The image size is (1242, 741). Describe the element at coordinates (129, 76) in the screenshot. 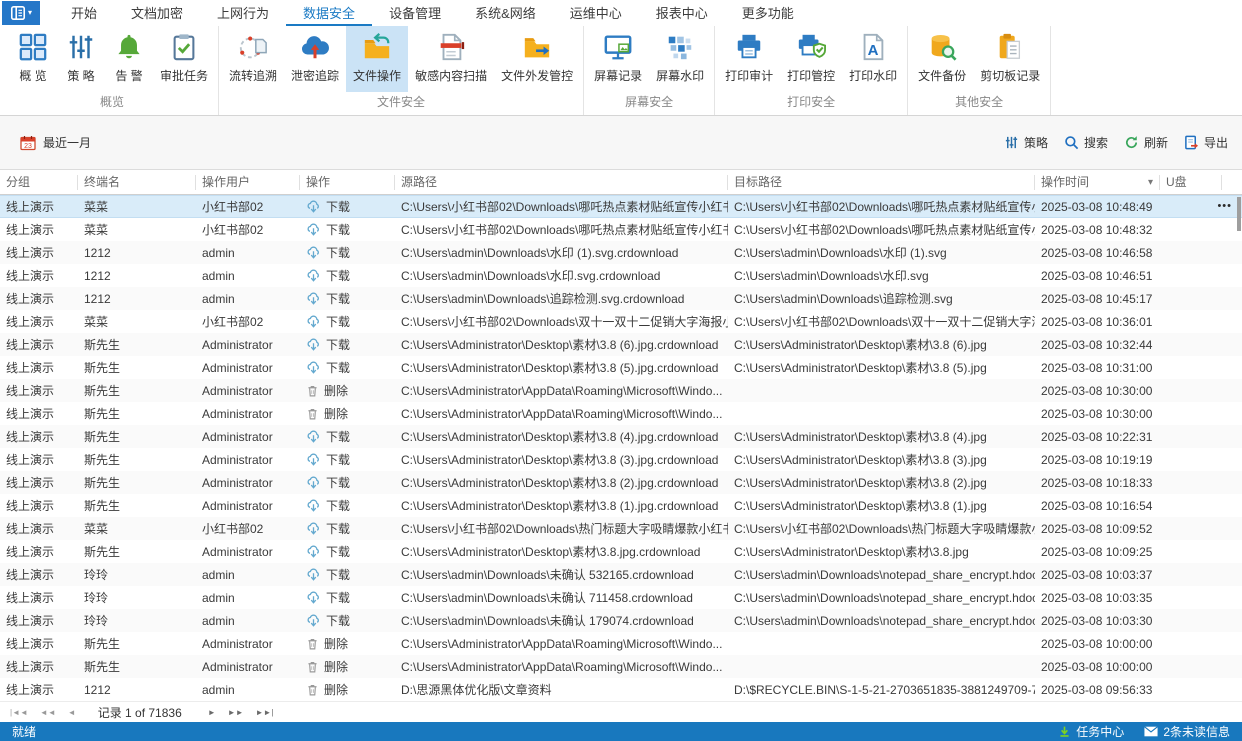

I see `ribbon-button-label: 告 警` at that location.